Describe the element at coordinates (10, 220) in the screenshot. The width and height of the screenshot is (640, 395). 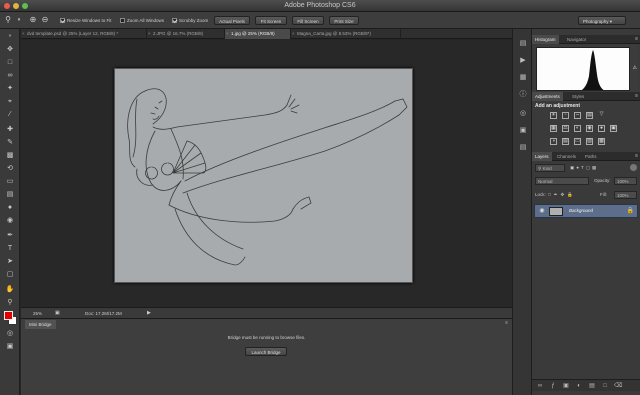
I see `dodge-tool-icon: ◉` at that location.